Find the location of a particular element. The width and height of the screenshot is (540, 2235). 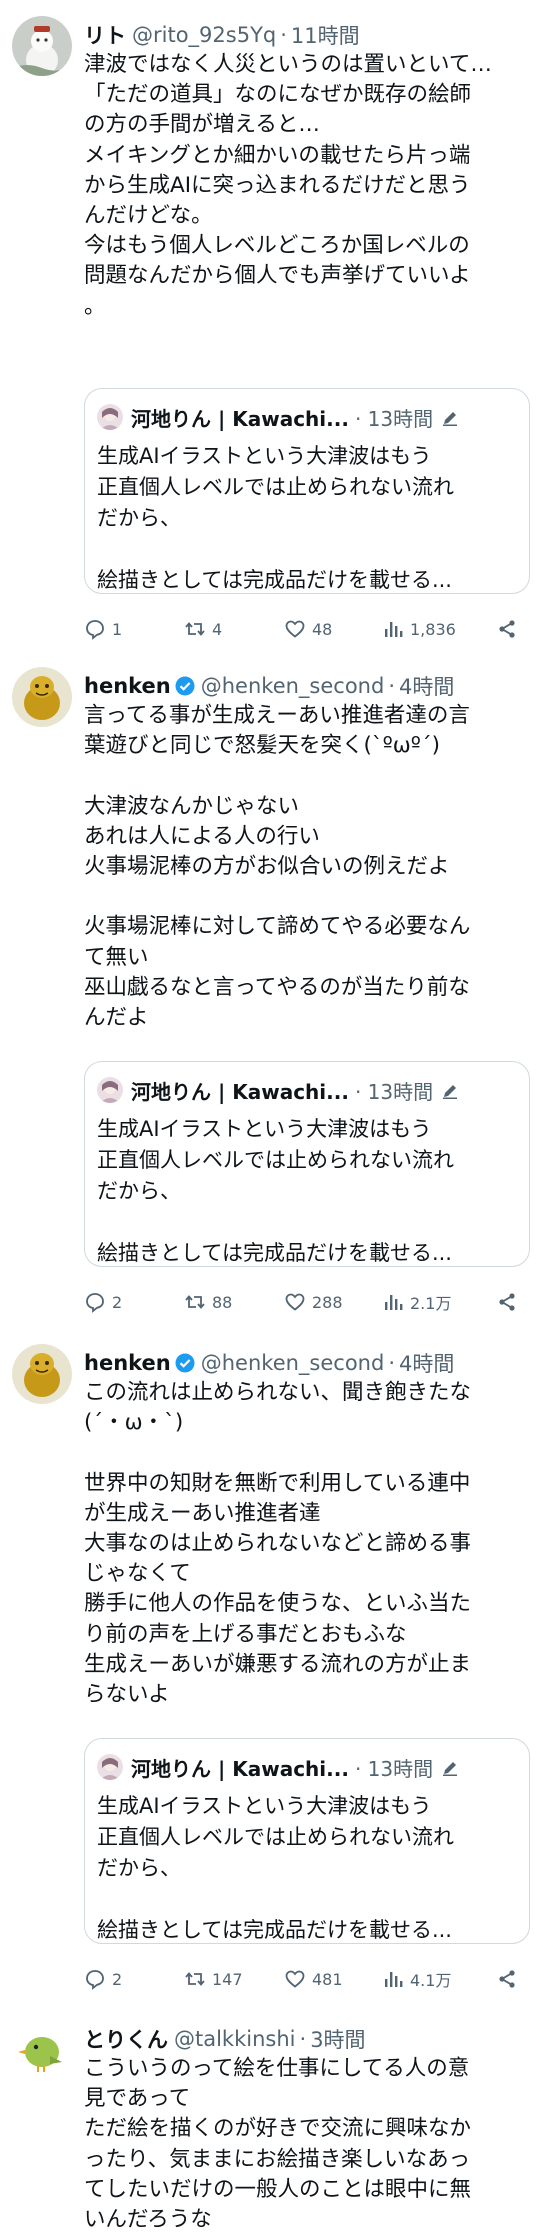

tweet-header: リト @rito_92s5Yq · 11時間 is located at coordinates (306, 35).